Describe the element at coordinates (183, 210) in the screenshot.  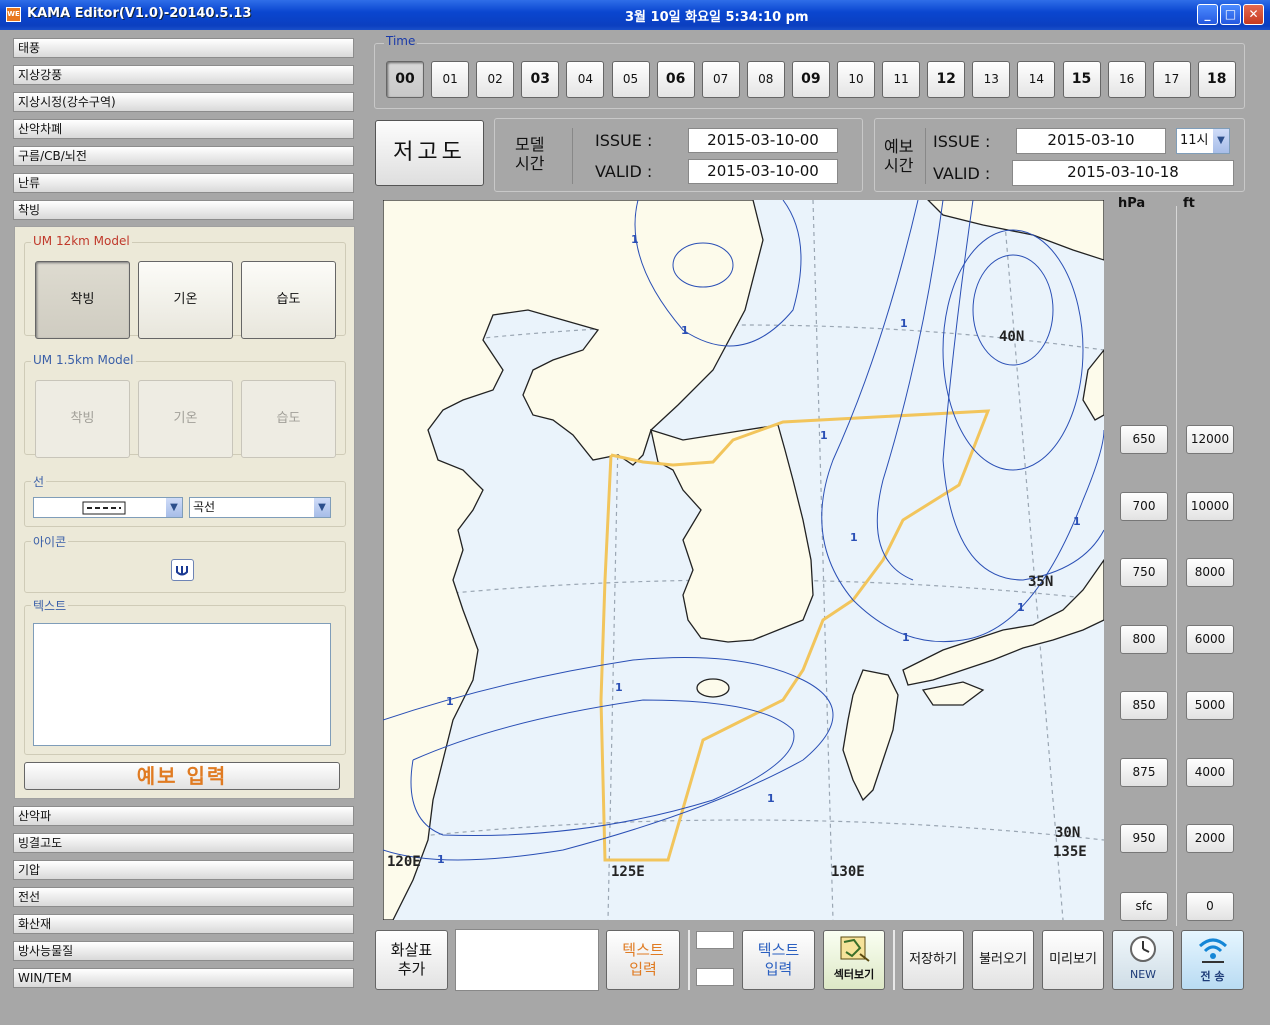
I see `menu-item-icing: 착빙` at that location.